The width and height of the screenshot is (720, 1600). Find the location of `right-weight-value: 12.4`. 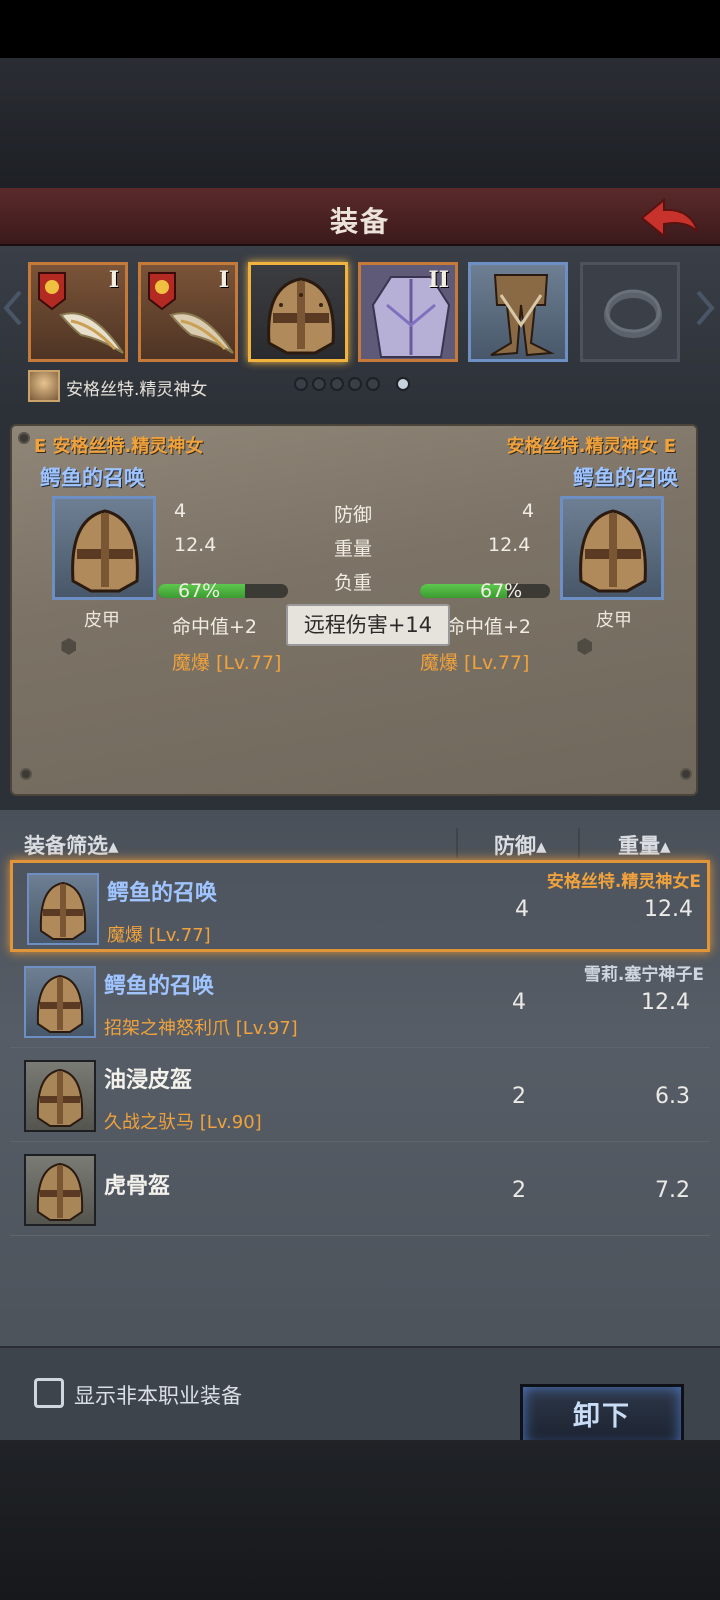

right-weight-value: 12.4 is located at coordinates (509, 545).